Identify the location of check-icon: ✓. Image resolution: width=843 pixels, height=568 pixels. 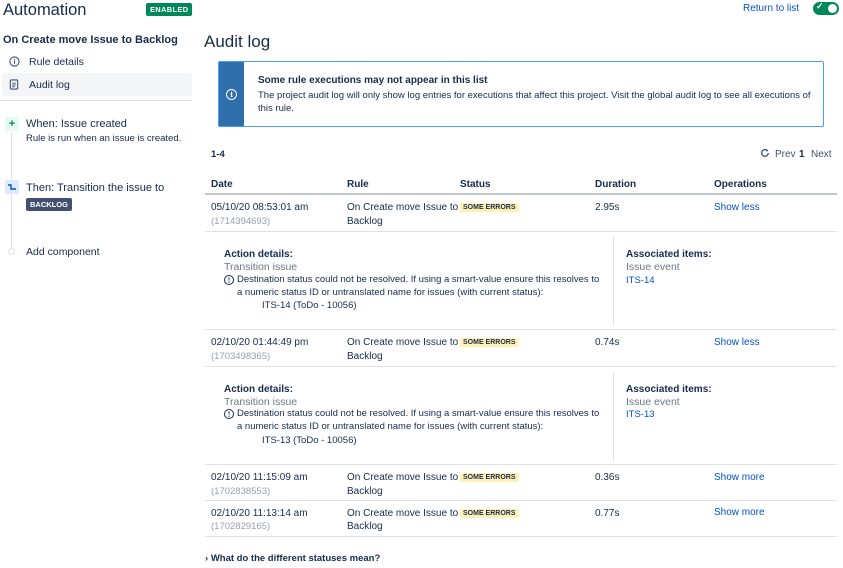
(820, 6).